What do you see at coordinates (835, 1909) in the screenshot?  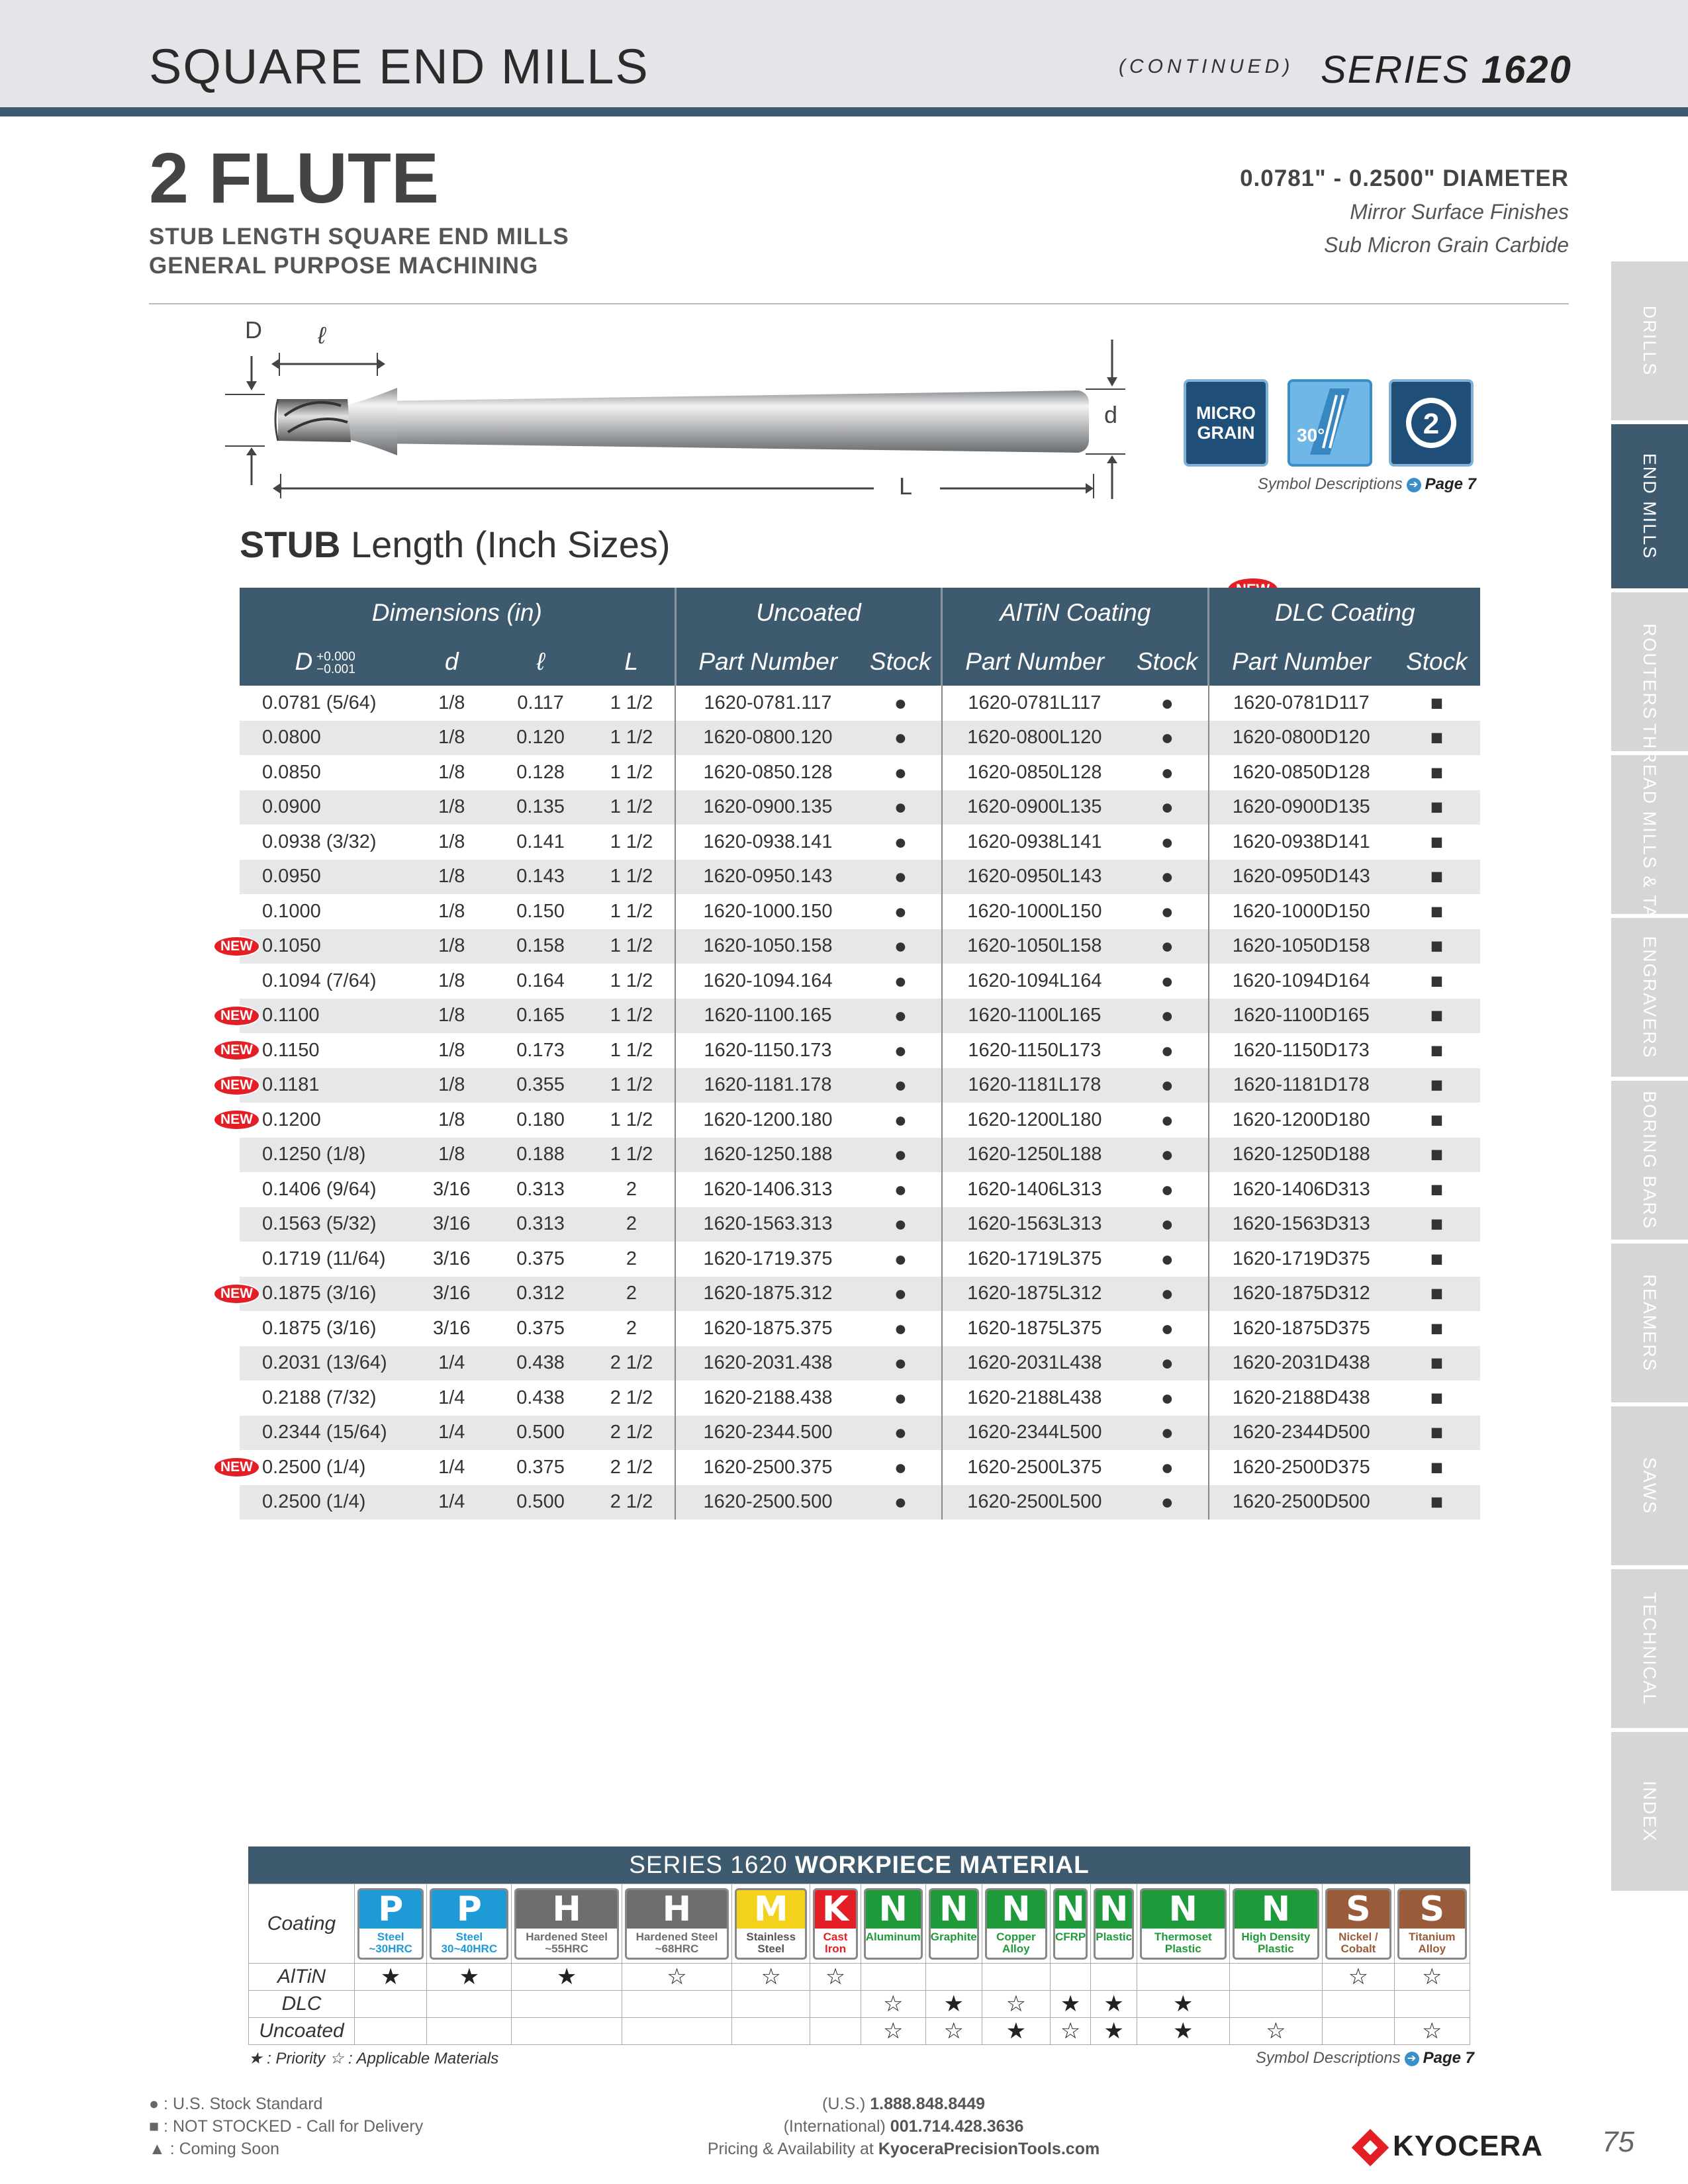 I see `material-letter: K` at bounding box center [835, 1909].